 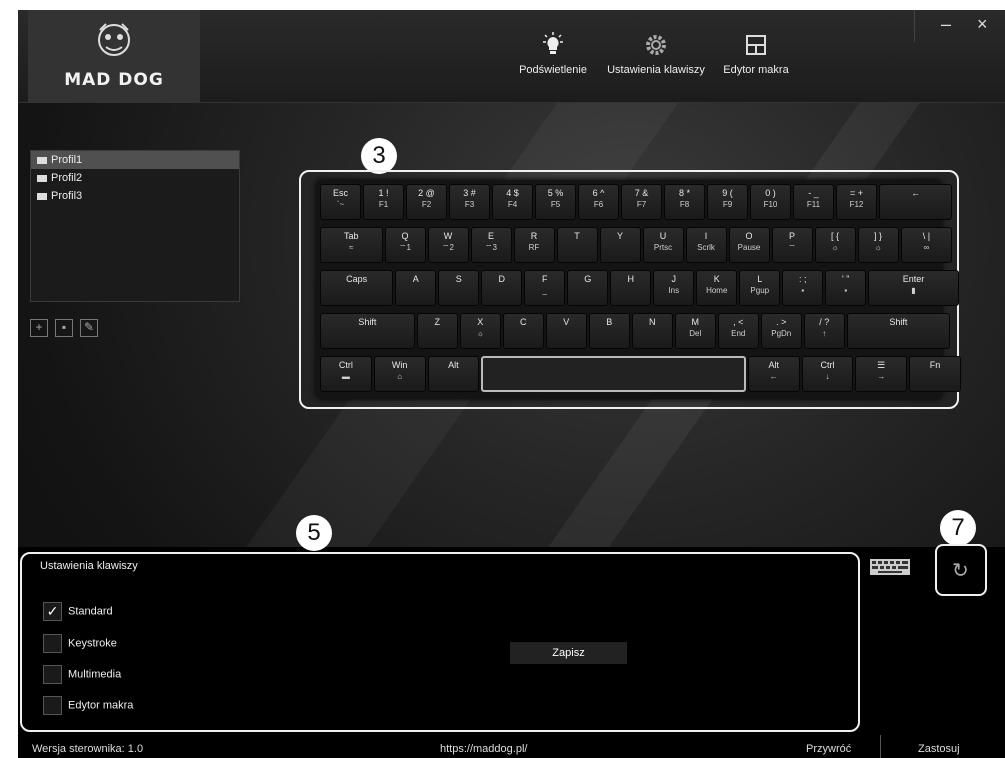 What do you see at coordinates (399, 374) in the screenshot?
I see `key: Win ⌂` at bounding box center [399, 374].